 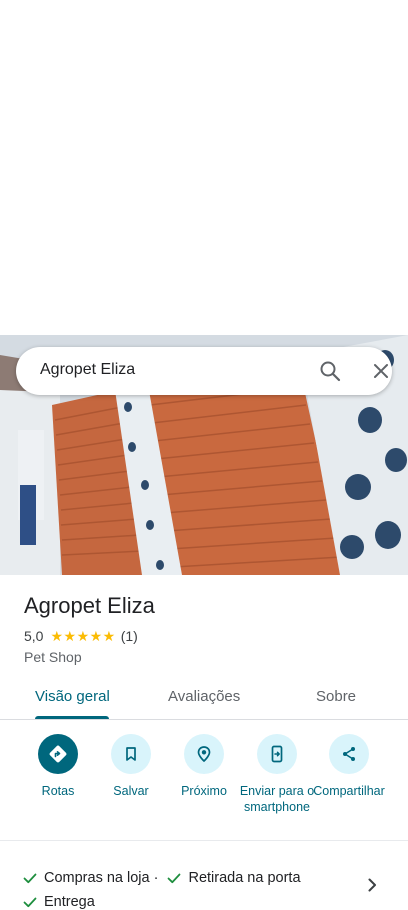 I want to click on bookmark-icon, so click(x=131, y=754).